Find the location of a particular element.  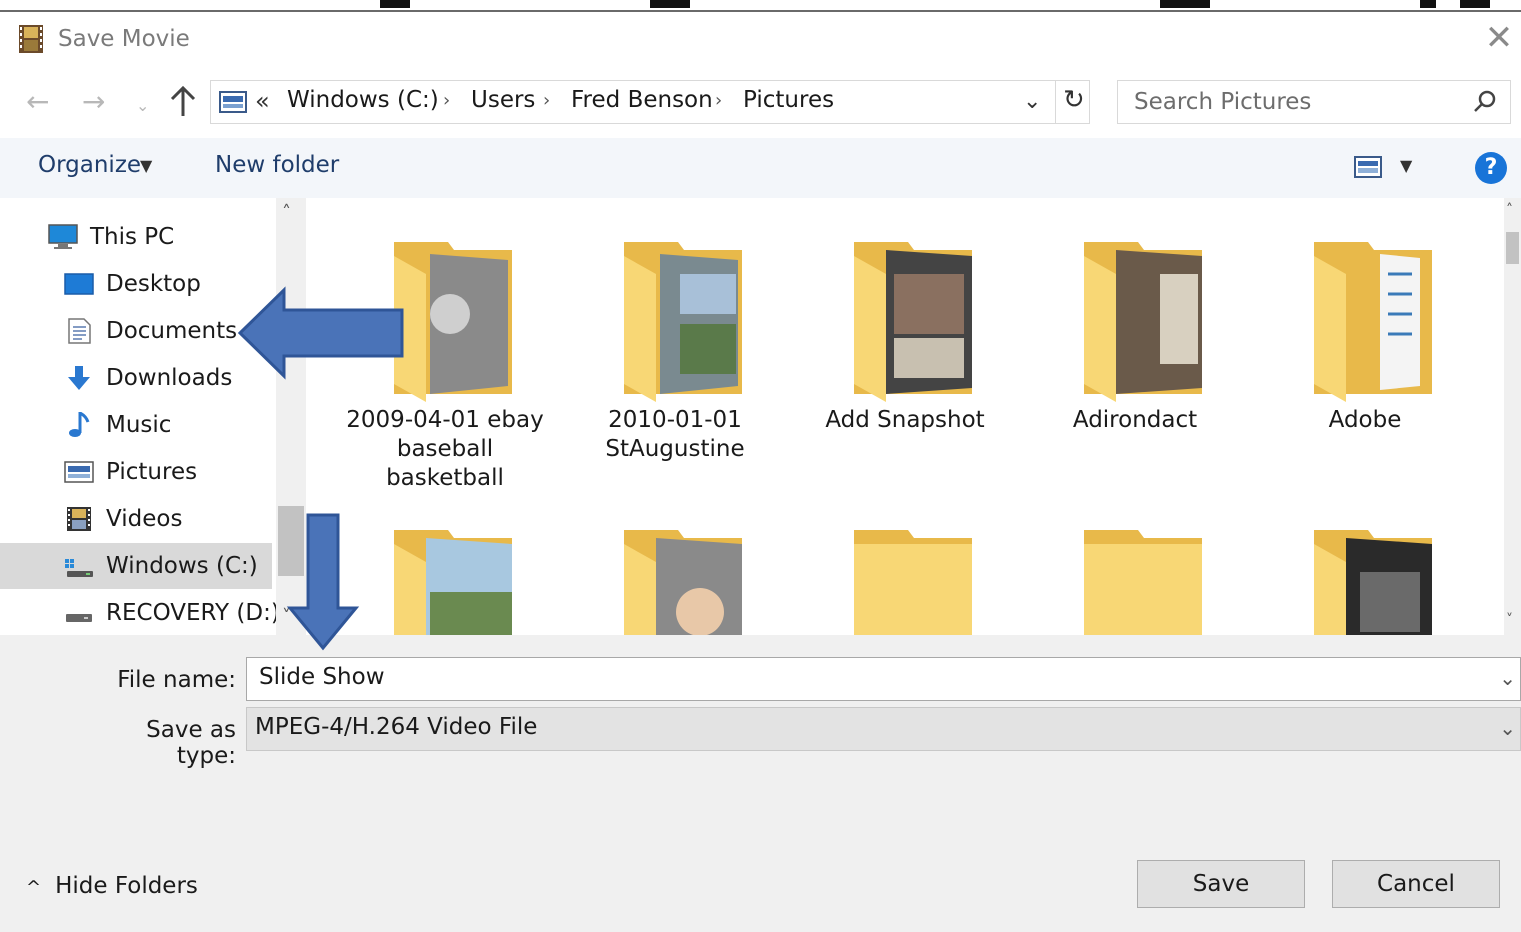

breadcrumb-windows: Windows (C:) is located at coordinates (363, 100).